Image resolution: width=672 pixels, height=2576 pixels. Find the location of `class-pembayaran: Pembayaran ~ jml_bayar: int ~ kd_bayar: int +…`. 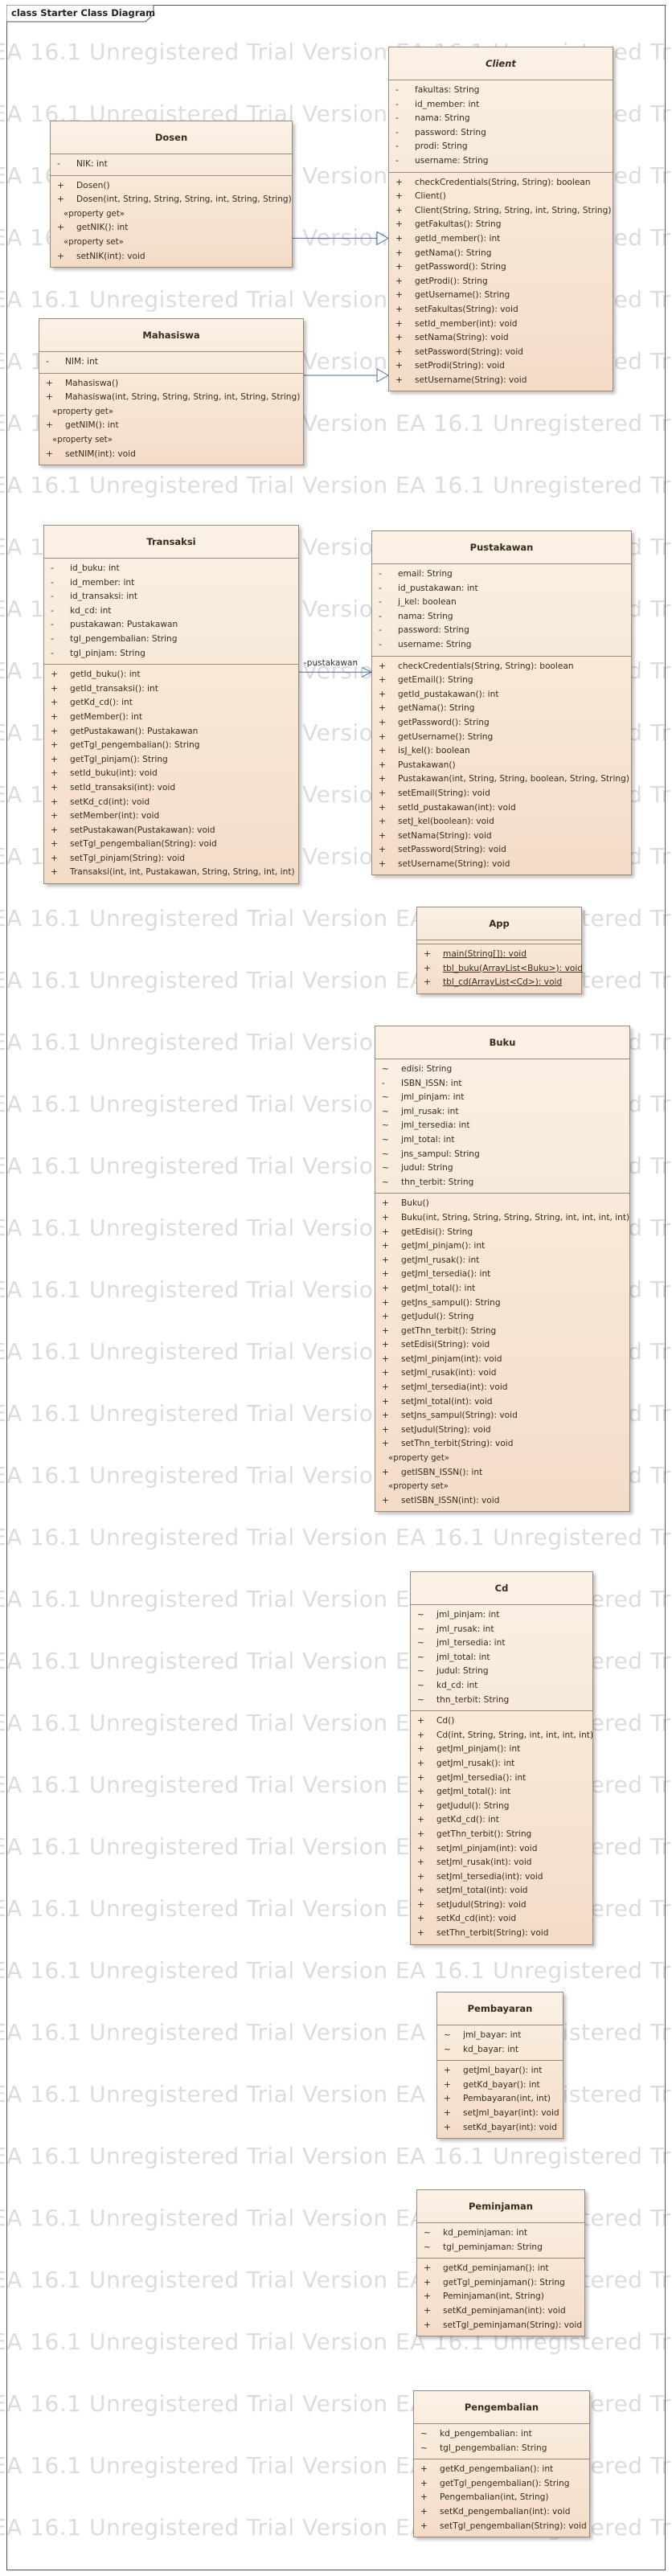

class-pembayaran: Pembayaran ~ jml_bayar: int ~ kd_bayar: int +… is located at coordinates (500, 2066).